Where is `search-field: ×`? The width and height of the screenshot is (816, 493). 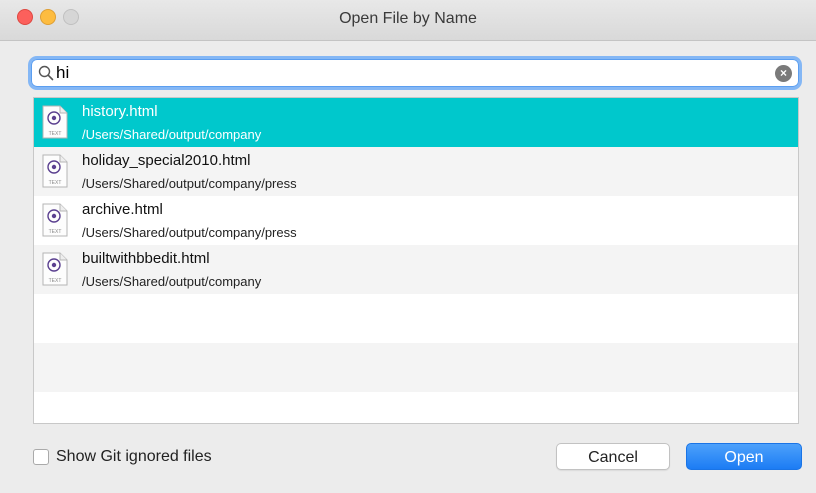 search-field: × is located at coordinates (415, 73).